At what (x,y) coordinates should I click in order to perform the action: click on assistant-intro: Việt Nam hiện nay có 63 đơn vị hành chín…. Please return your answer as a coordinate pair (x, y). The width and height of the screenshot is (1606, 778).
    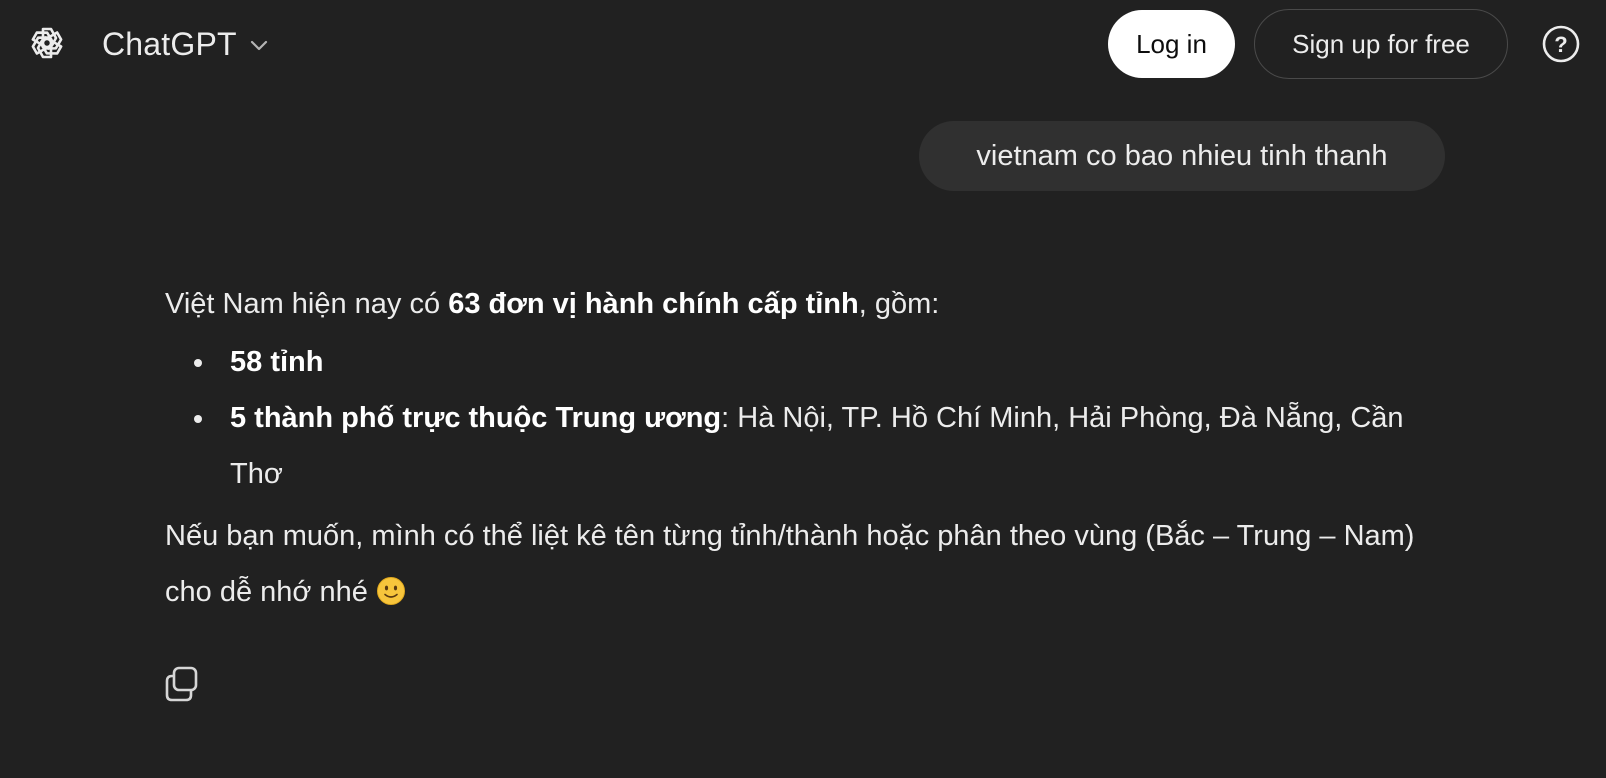
    Looking at the image, I should click on (810, 304).